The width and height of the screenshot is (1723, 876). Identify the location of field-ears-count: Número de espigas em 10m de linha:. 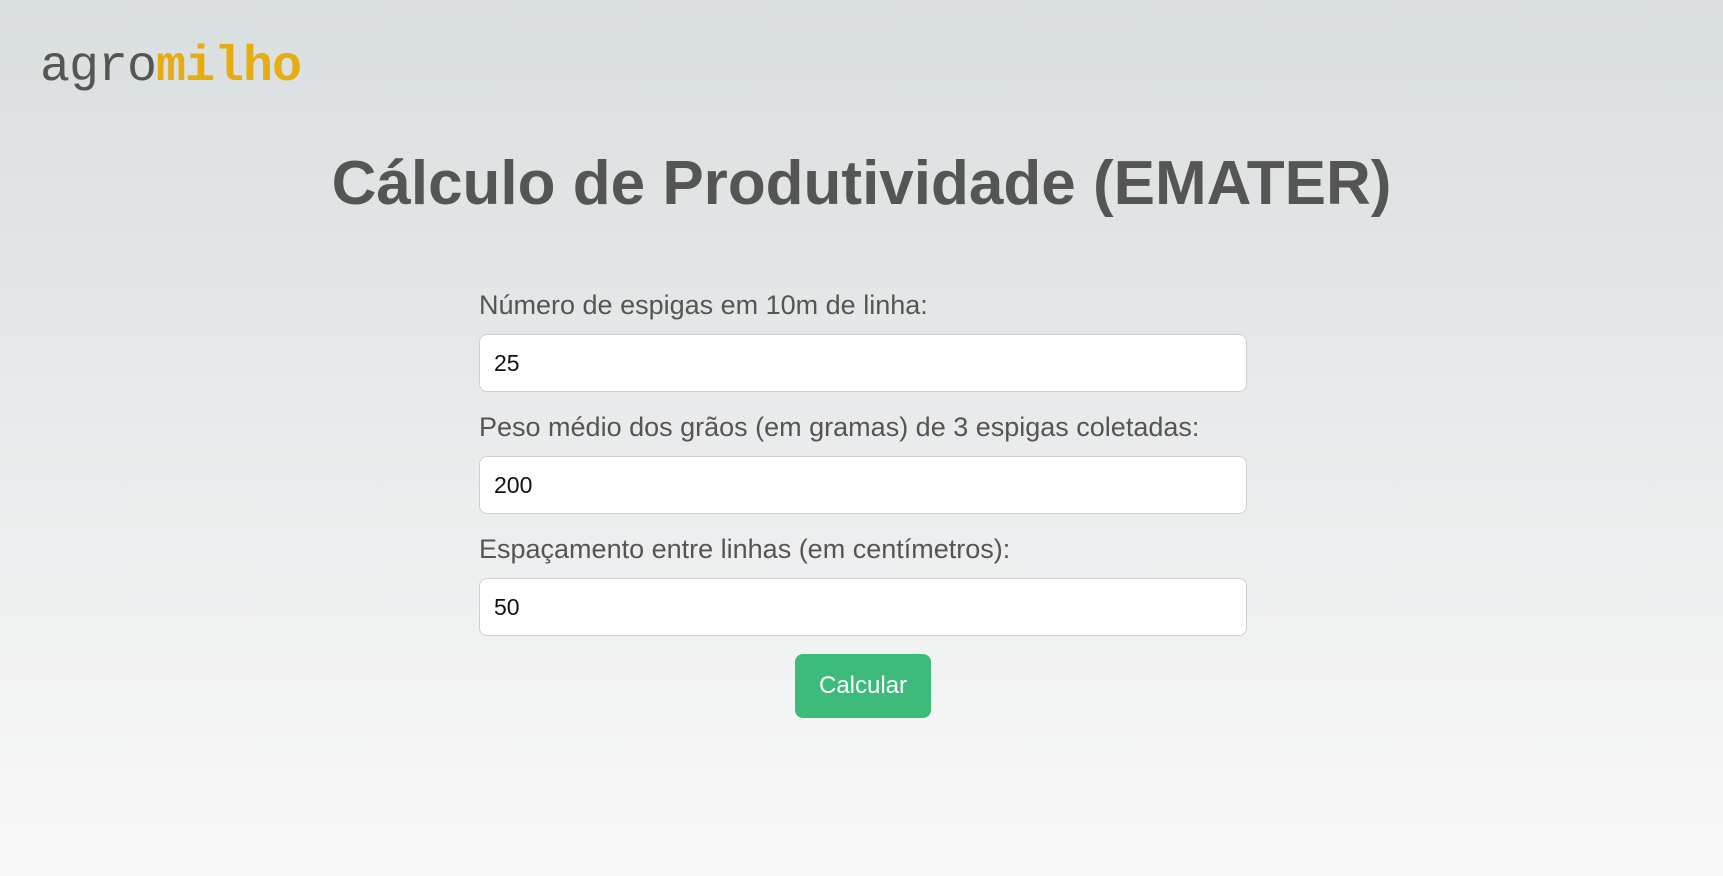
(863, 340).